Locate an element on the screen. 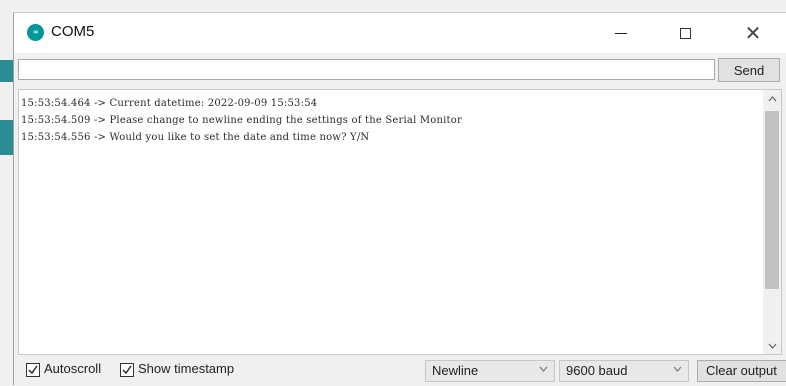 The image size is (786, 386). close-button: ✕ is located at coordinates (753, 33).